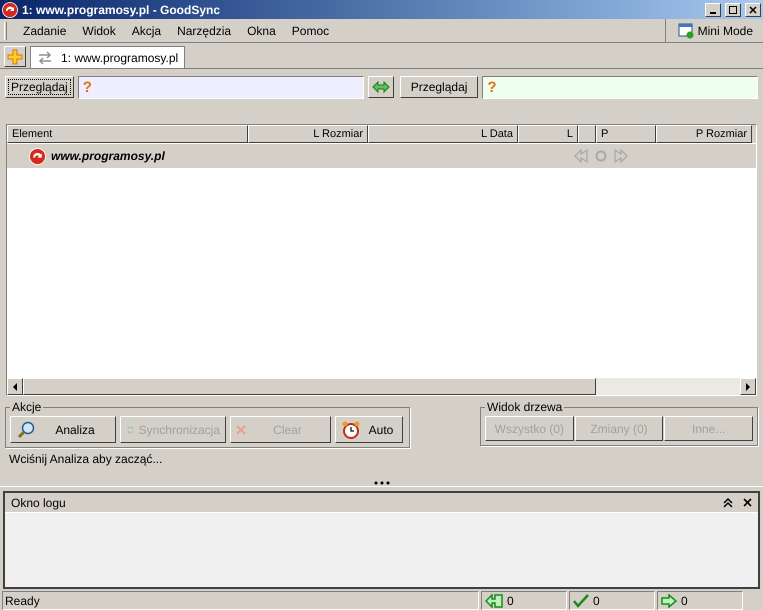 The height and width of the screenshot is (610, 763). What do you see at coordinates (443, 134) in the screenshot?
I see `column-header: L Data` at bounding box center [443, 134].